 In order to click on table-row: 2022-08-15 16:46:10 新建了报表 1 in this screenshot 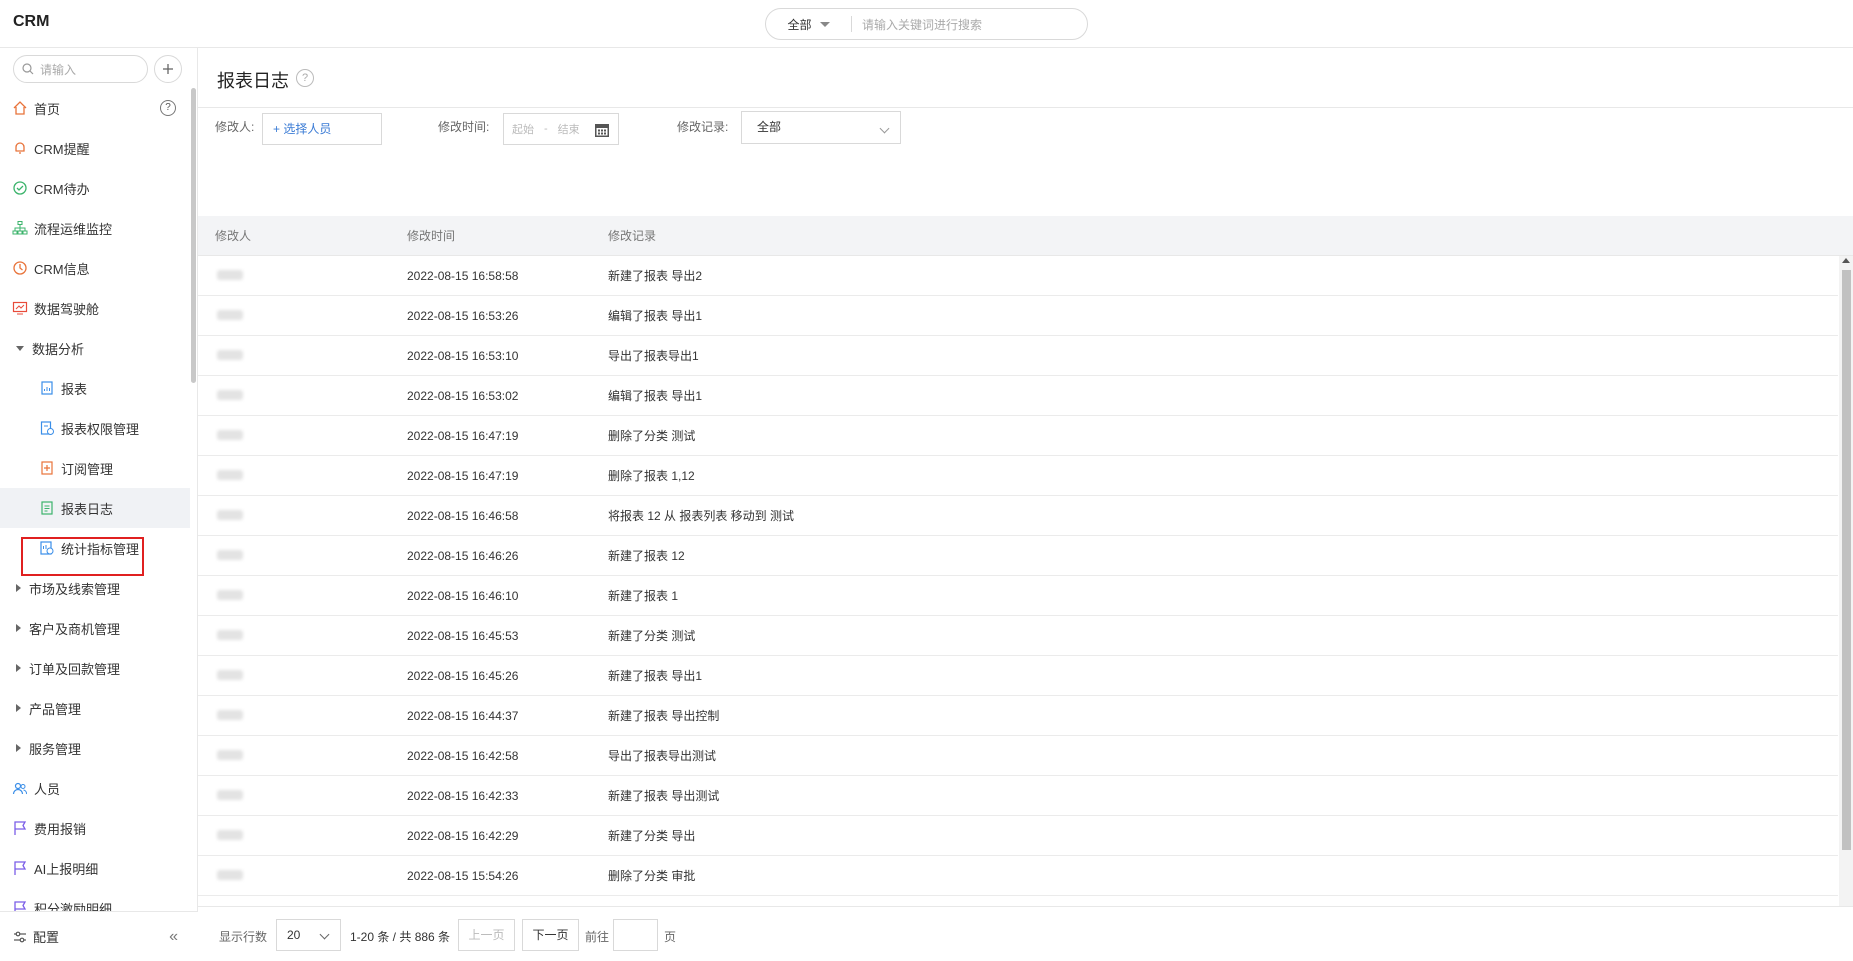, I will do `click(1018, 596)`.